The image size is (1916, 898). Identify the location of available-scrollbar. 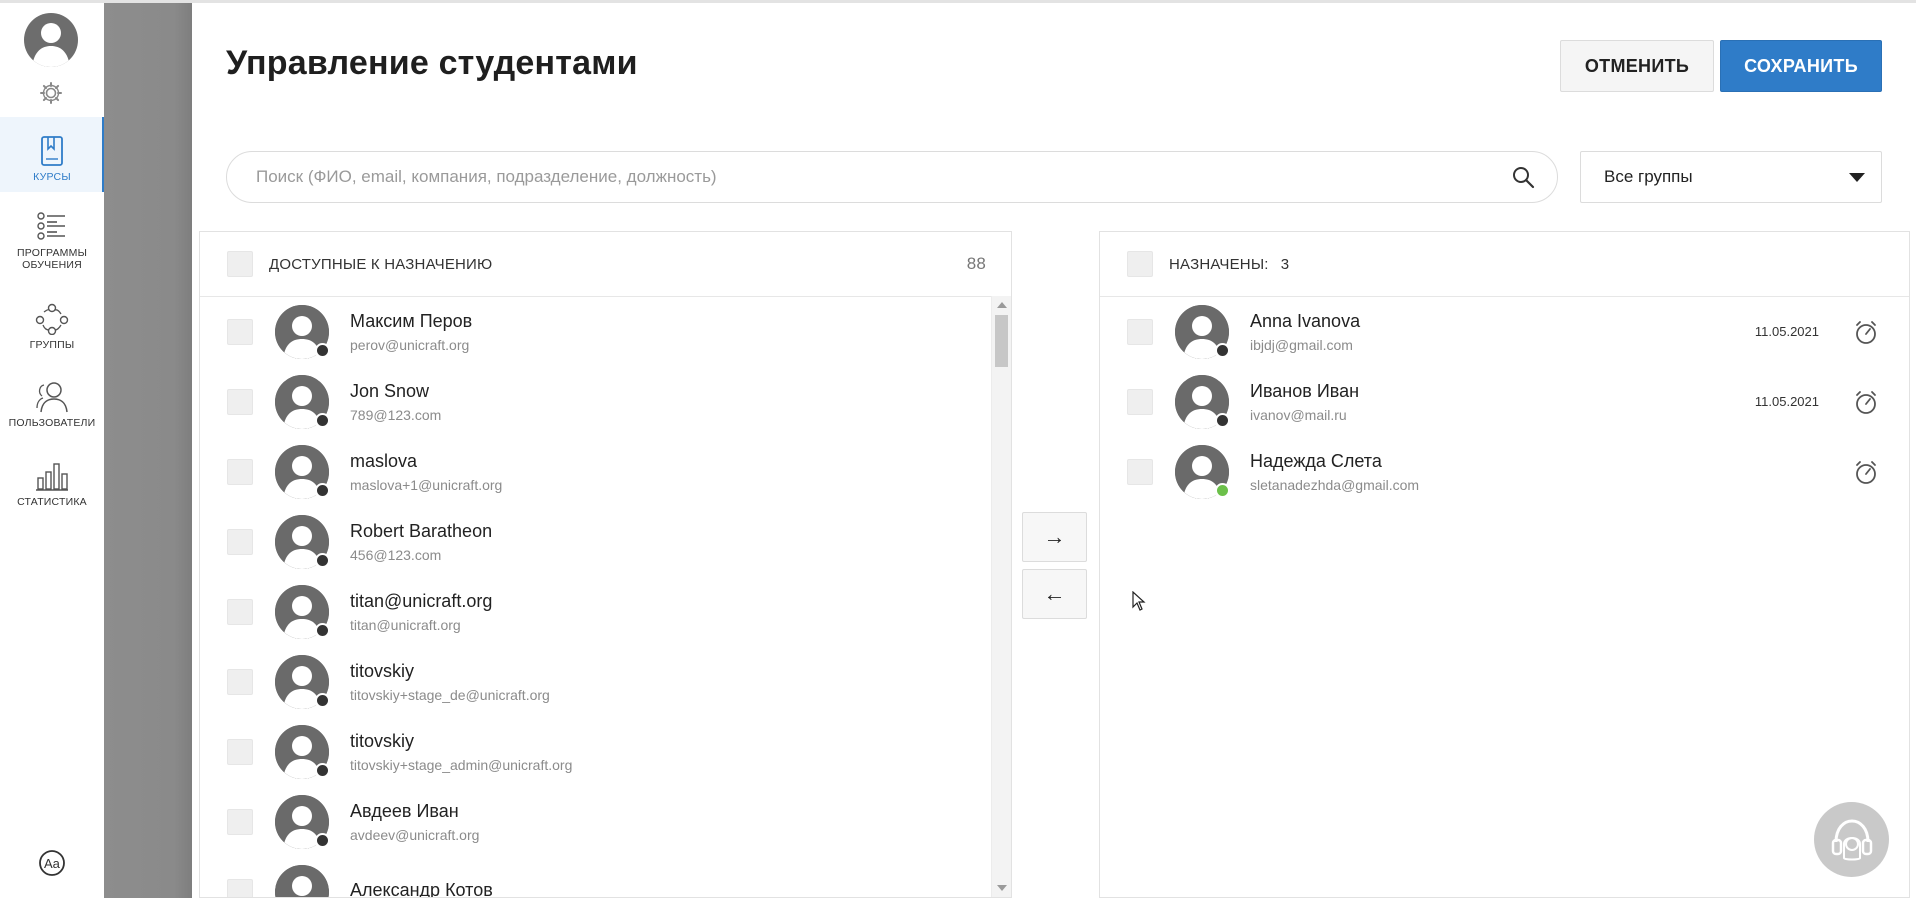
(1001, 596).